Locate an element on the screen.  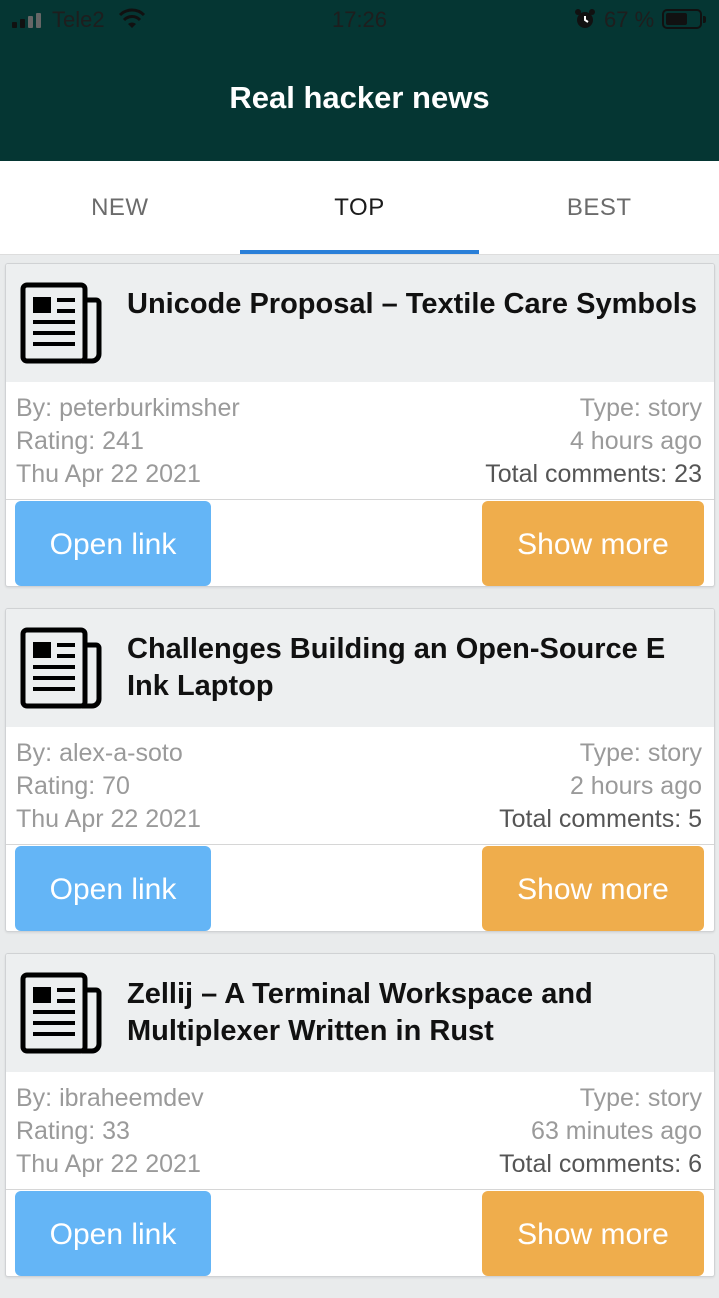
story-rating: Rating: 33 is located at coordinates (73, 1131).